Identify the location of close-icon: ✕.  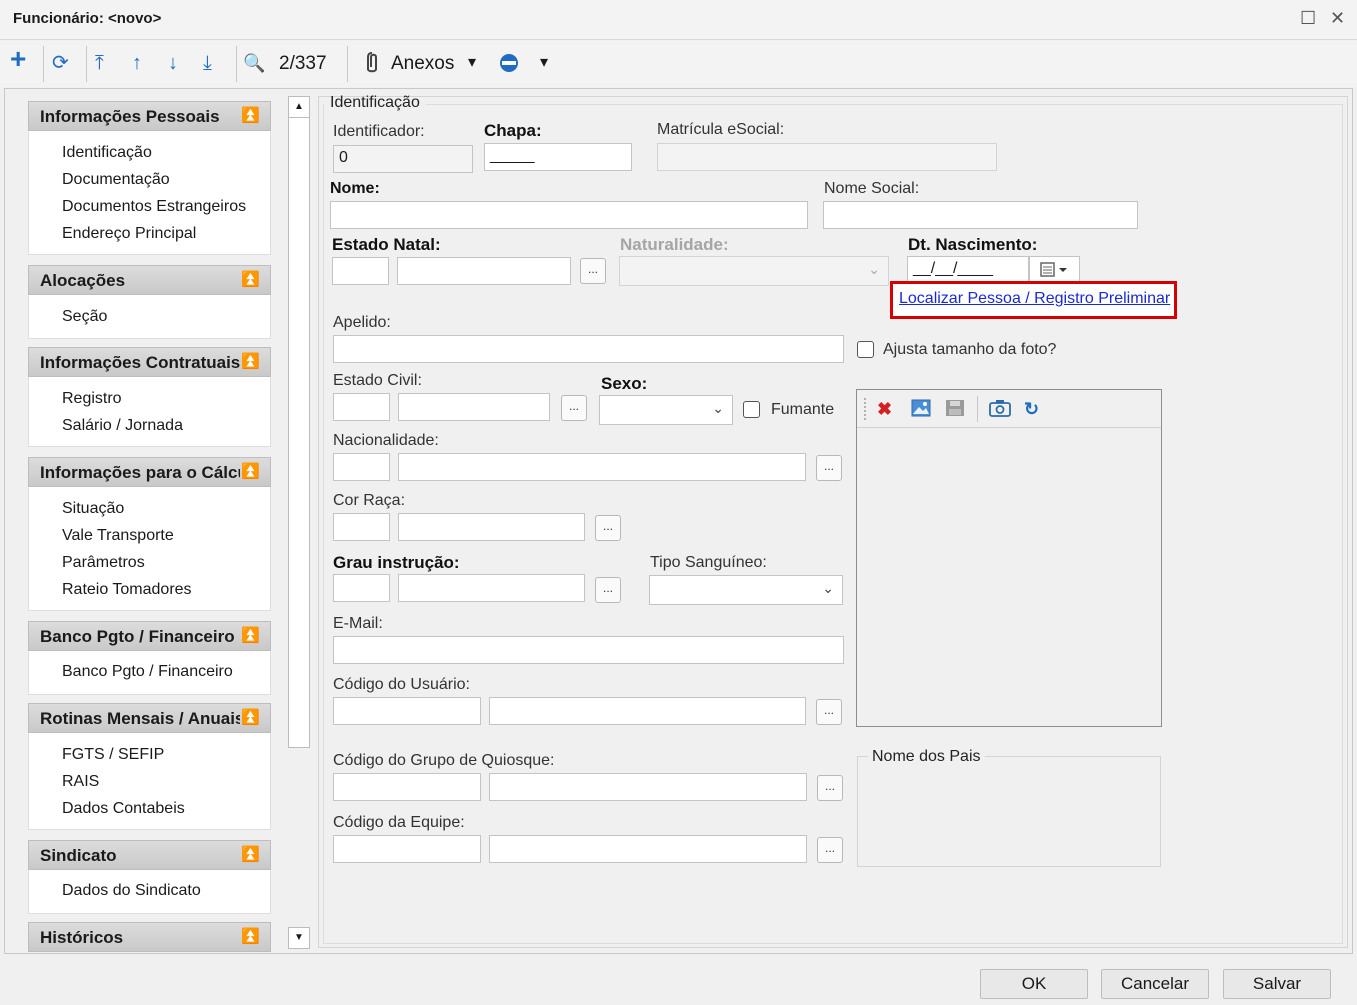
(1337, 18).